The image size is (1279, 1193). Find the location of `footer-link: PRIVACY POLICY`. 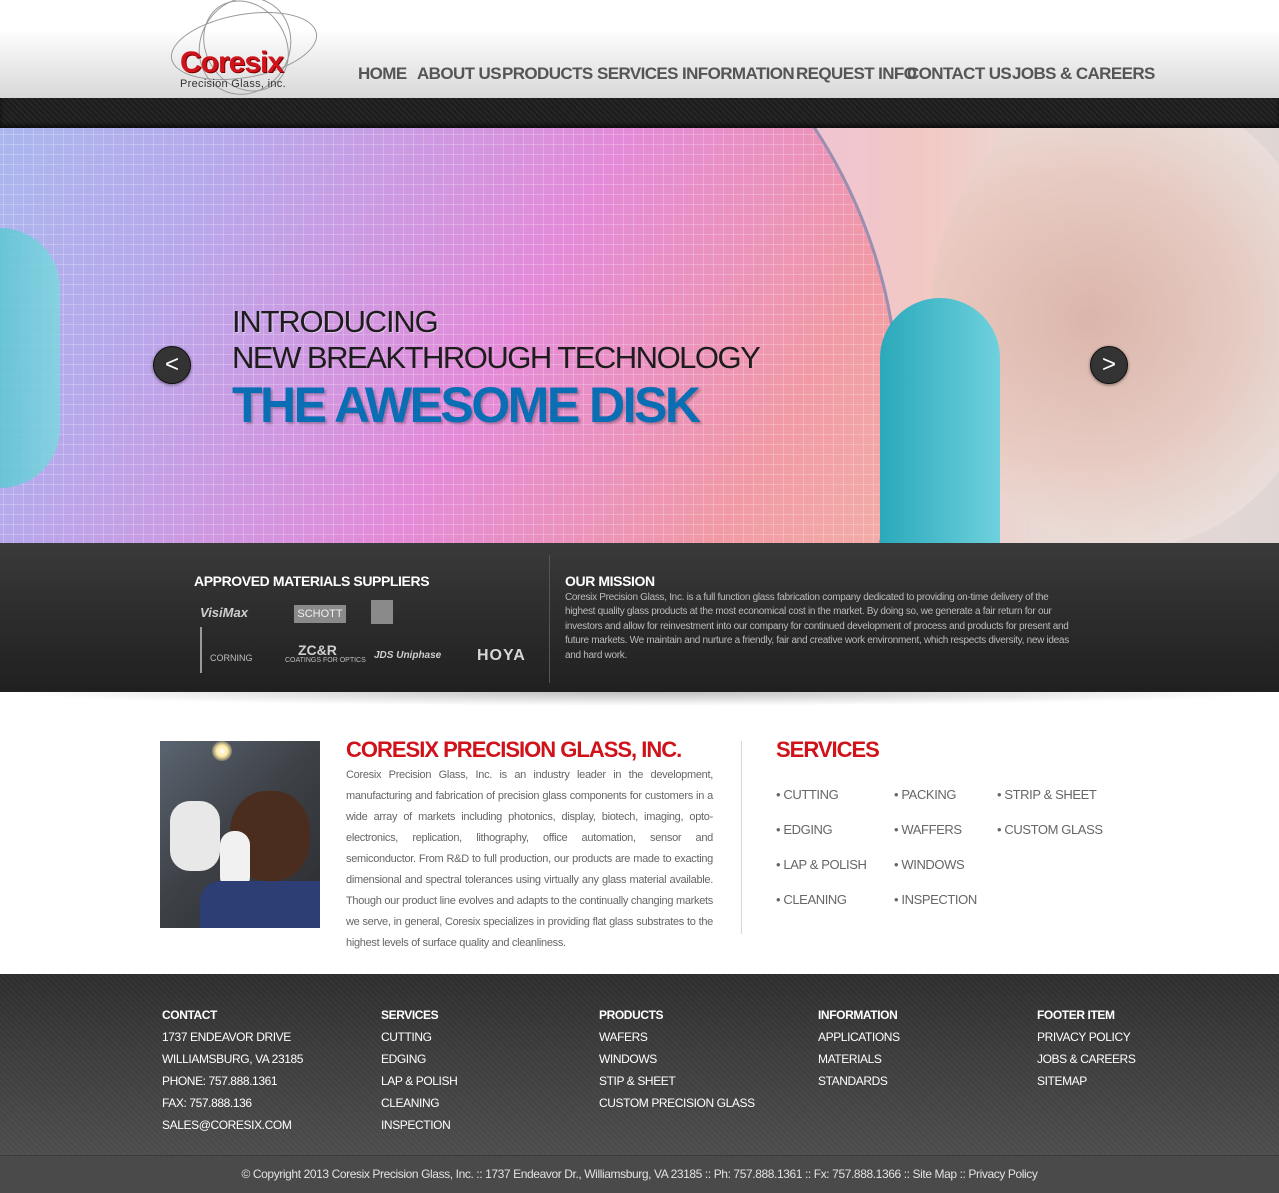

footer-link: PRIVACY POLICY is located at coordinates (1137, 1037).